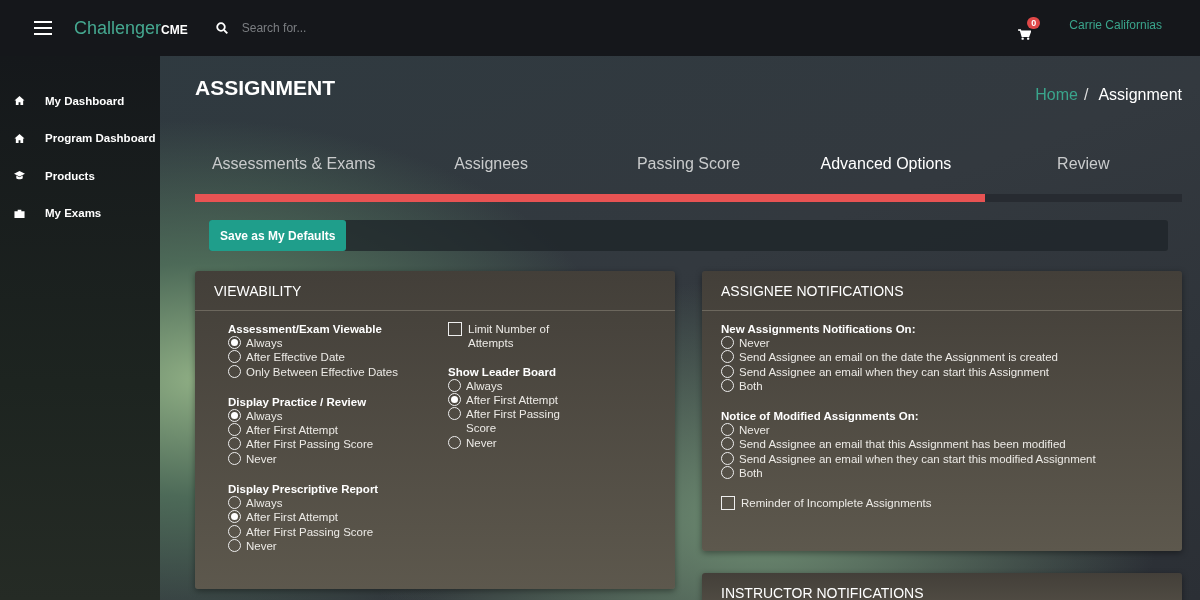  What do you see at coordinates (836, 503) in the screenshot?
I see `checkbox-label: Reminder of Incomplete Assignments` at bounding box center [836, 503].